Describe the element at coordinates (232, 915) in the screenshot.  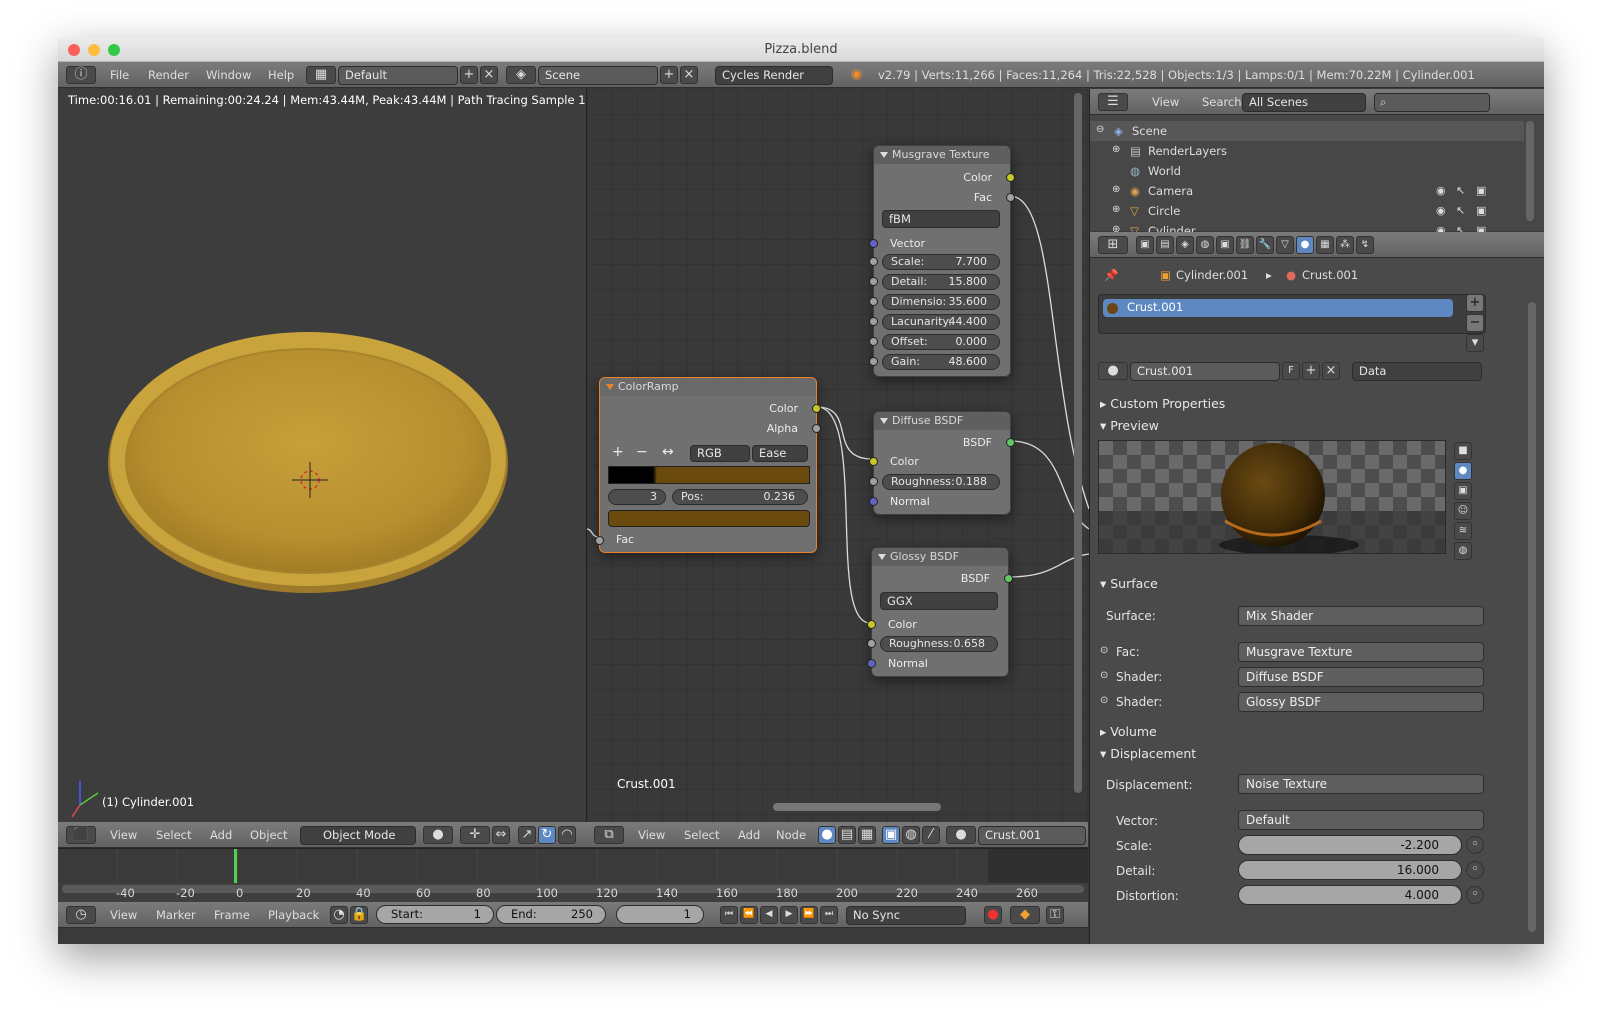
I see `timeline-menu-frame: Frame` at that location.